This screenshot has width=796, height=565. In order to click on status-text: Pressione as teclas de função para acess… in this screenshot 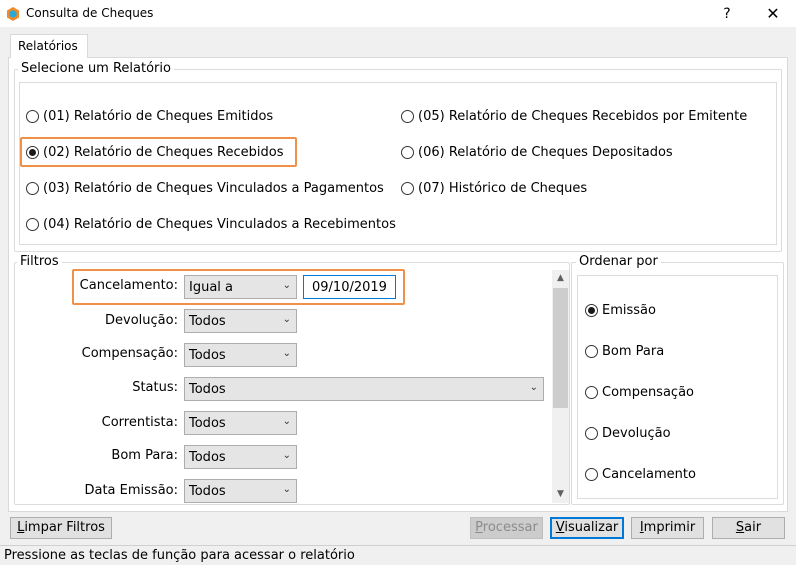, I will do `click(179, 555)`.